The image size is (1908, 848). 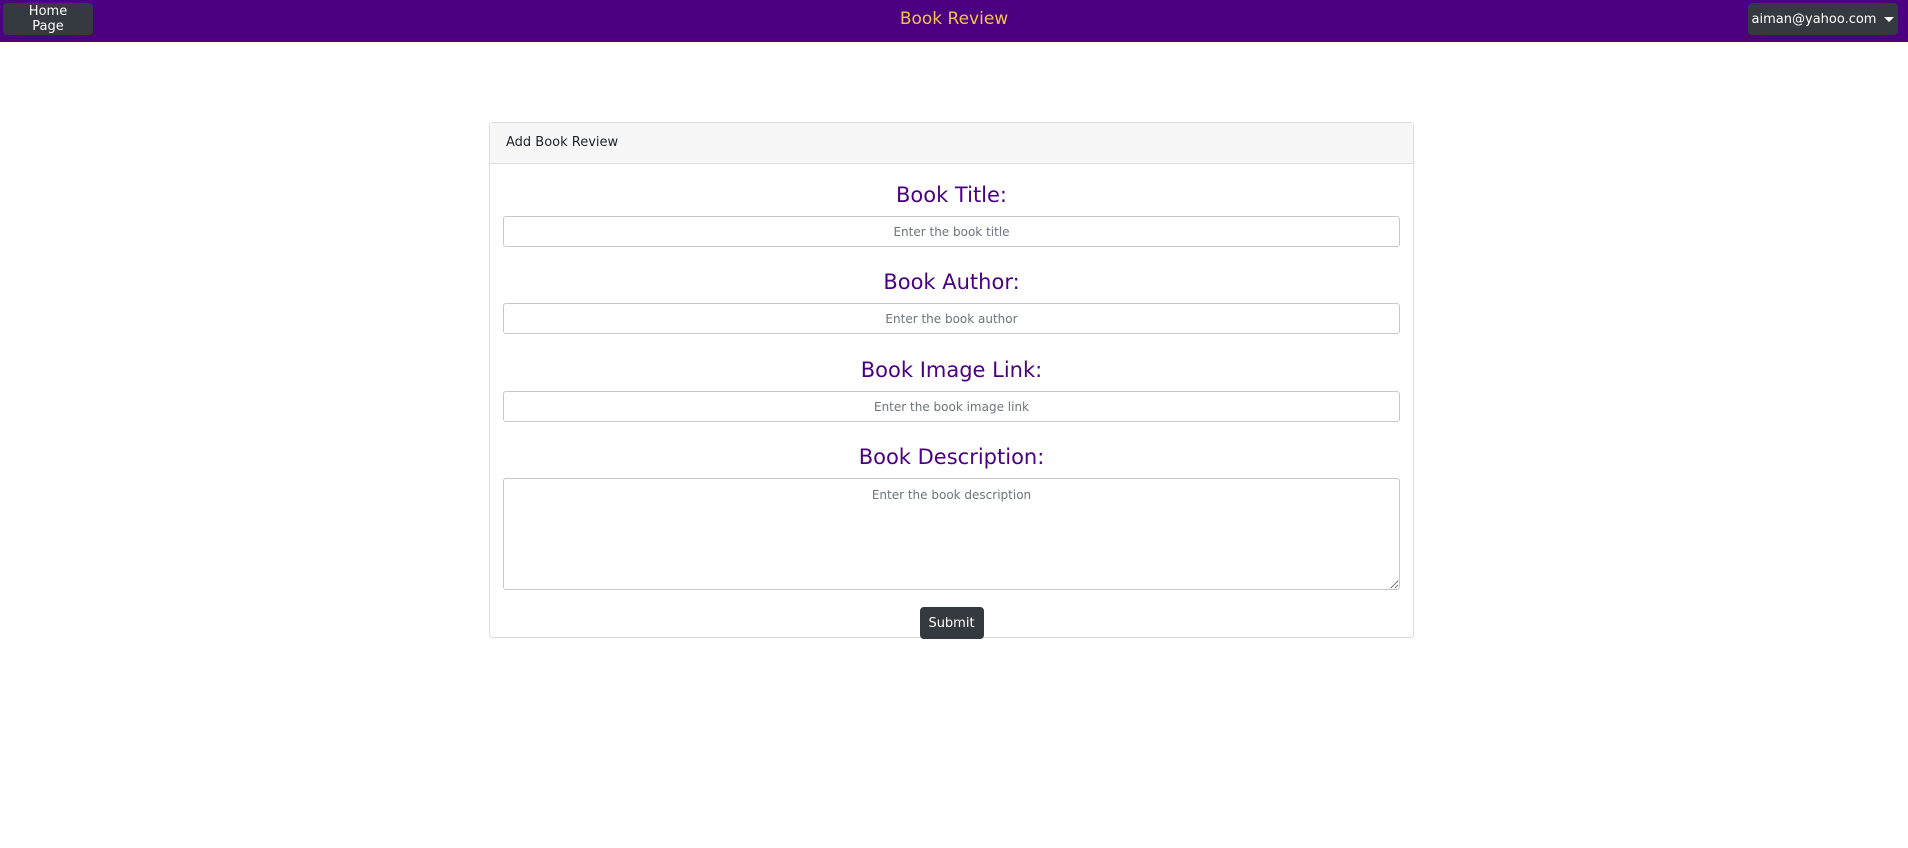 I want to click on caret-down-icon, so click(x=1889, y=19).